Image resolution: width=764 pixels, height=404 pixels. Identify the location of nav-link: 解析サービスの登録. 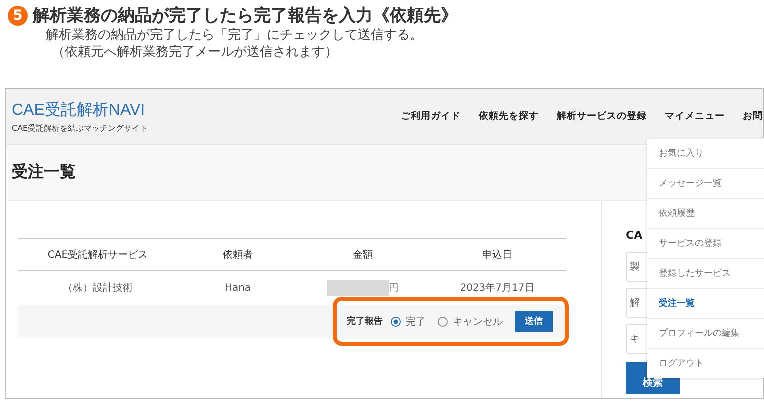
(602, 116).